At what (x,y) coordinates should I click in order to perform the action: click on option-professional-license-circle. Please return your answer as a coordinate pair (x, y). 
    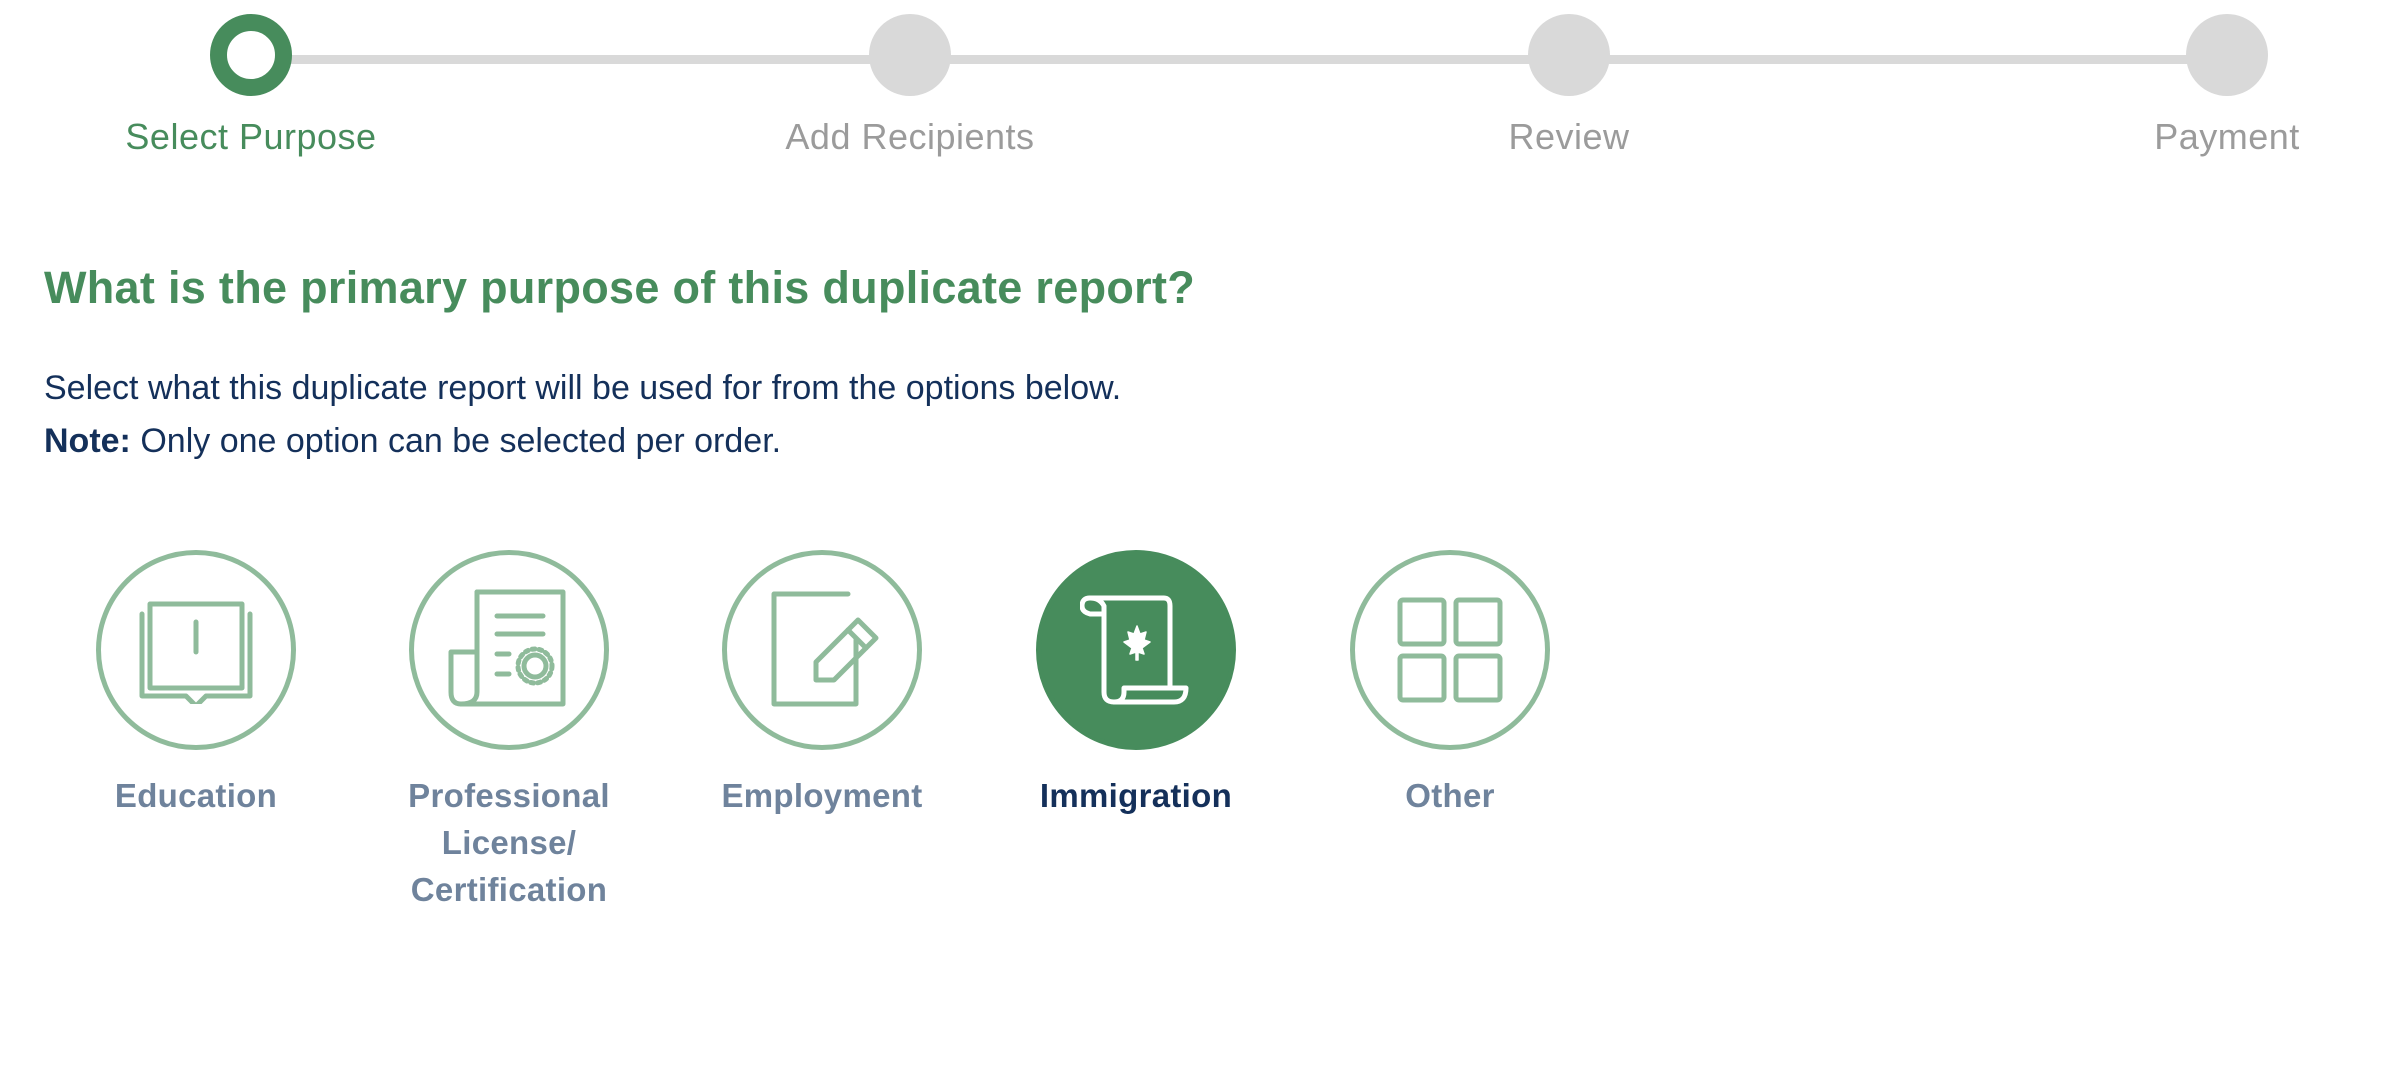
    Looking at the image, I should click on (509, 650).